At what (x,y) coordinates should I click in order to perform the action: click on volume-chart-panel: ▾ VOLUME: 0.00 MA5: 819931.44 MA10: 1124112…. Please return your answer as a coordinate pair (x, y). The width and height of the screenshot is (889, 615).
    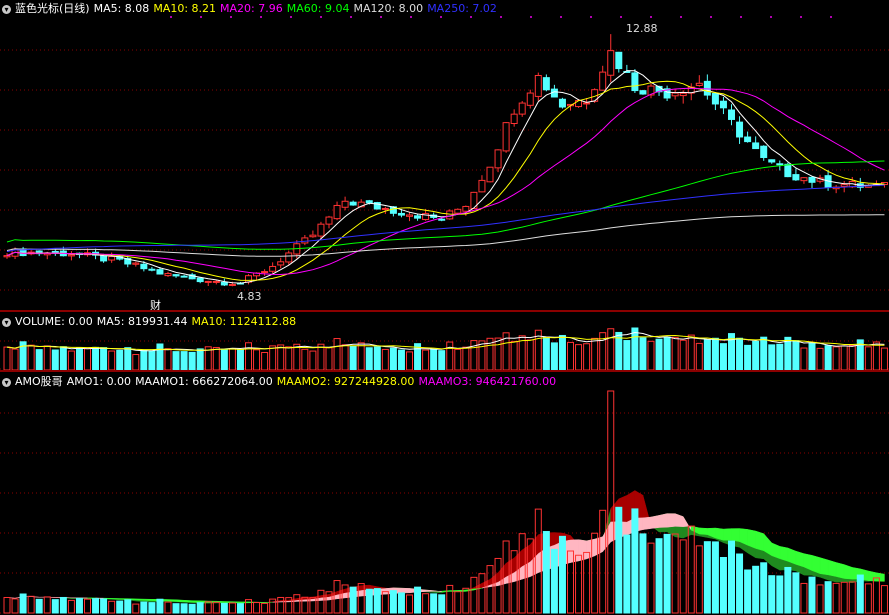
    Looking at the image, I should click on (444, 341).